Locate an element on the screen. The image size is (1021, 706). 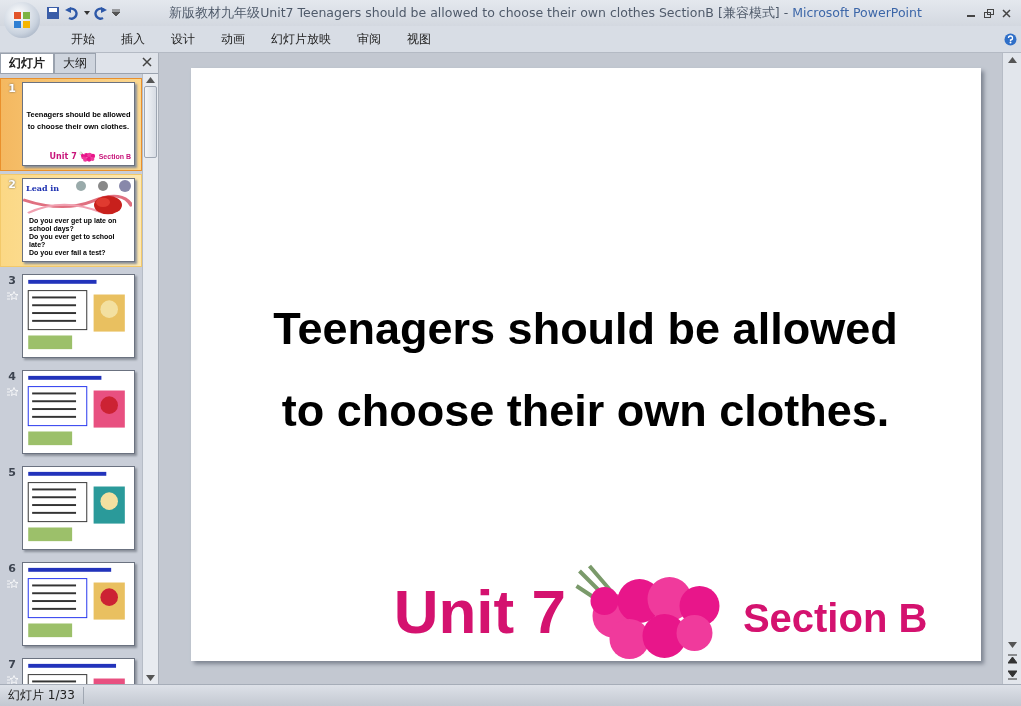
slide-number: 7 is located at coordinates (12, 664).